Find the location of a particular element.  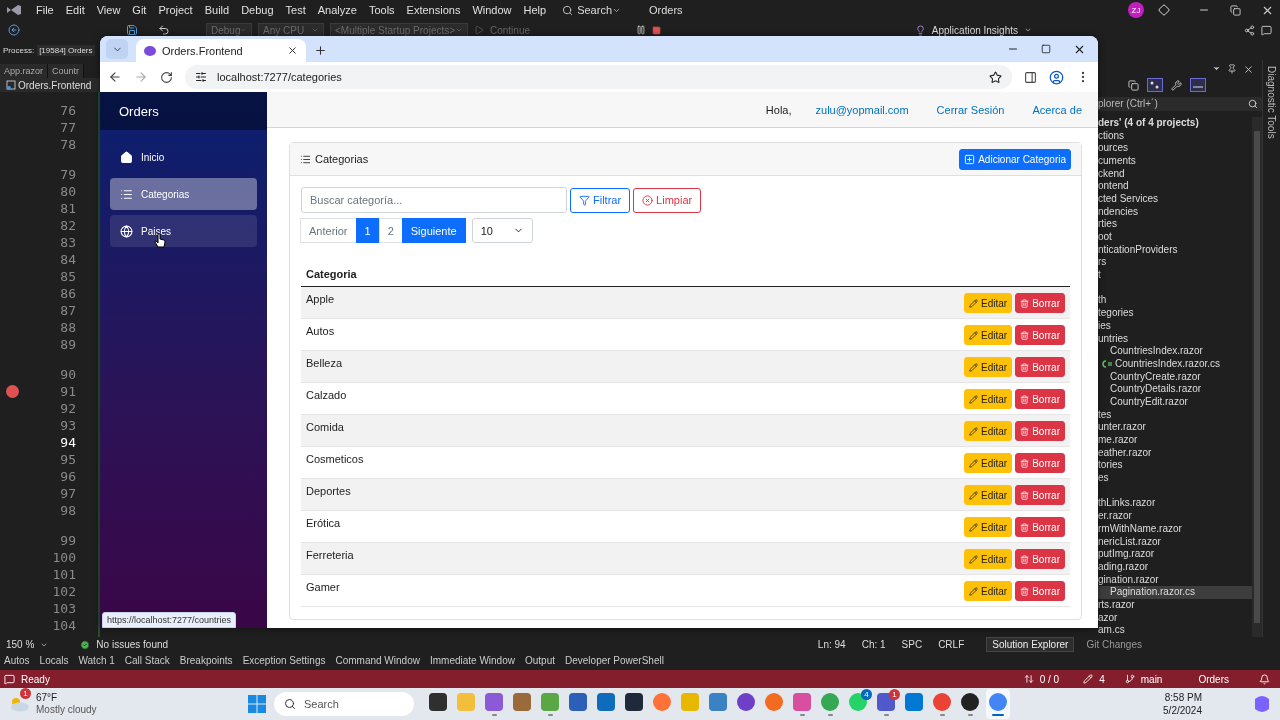

process-dropdown: [19584] Orders is located at coordinates (66, 50).